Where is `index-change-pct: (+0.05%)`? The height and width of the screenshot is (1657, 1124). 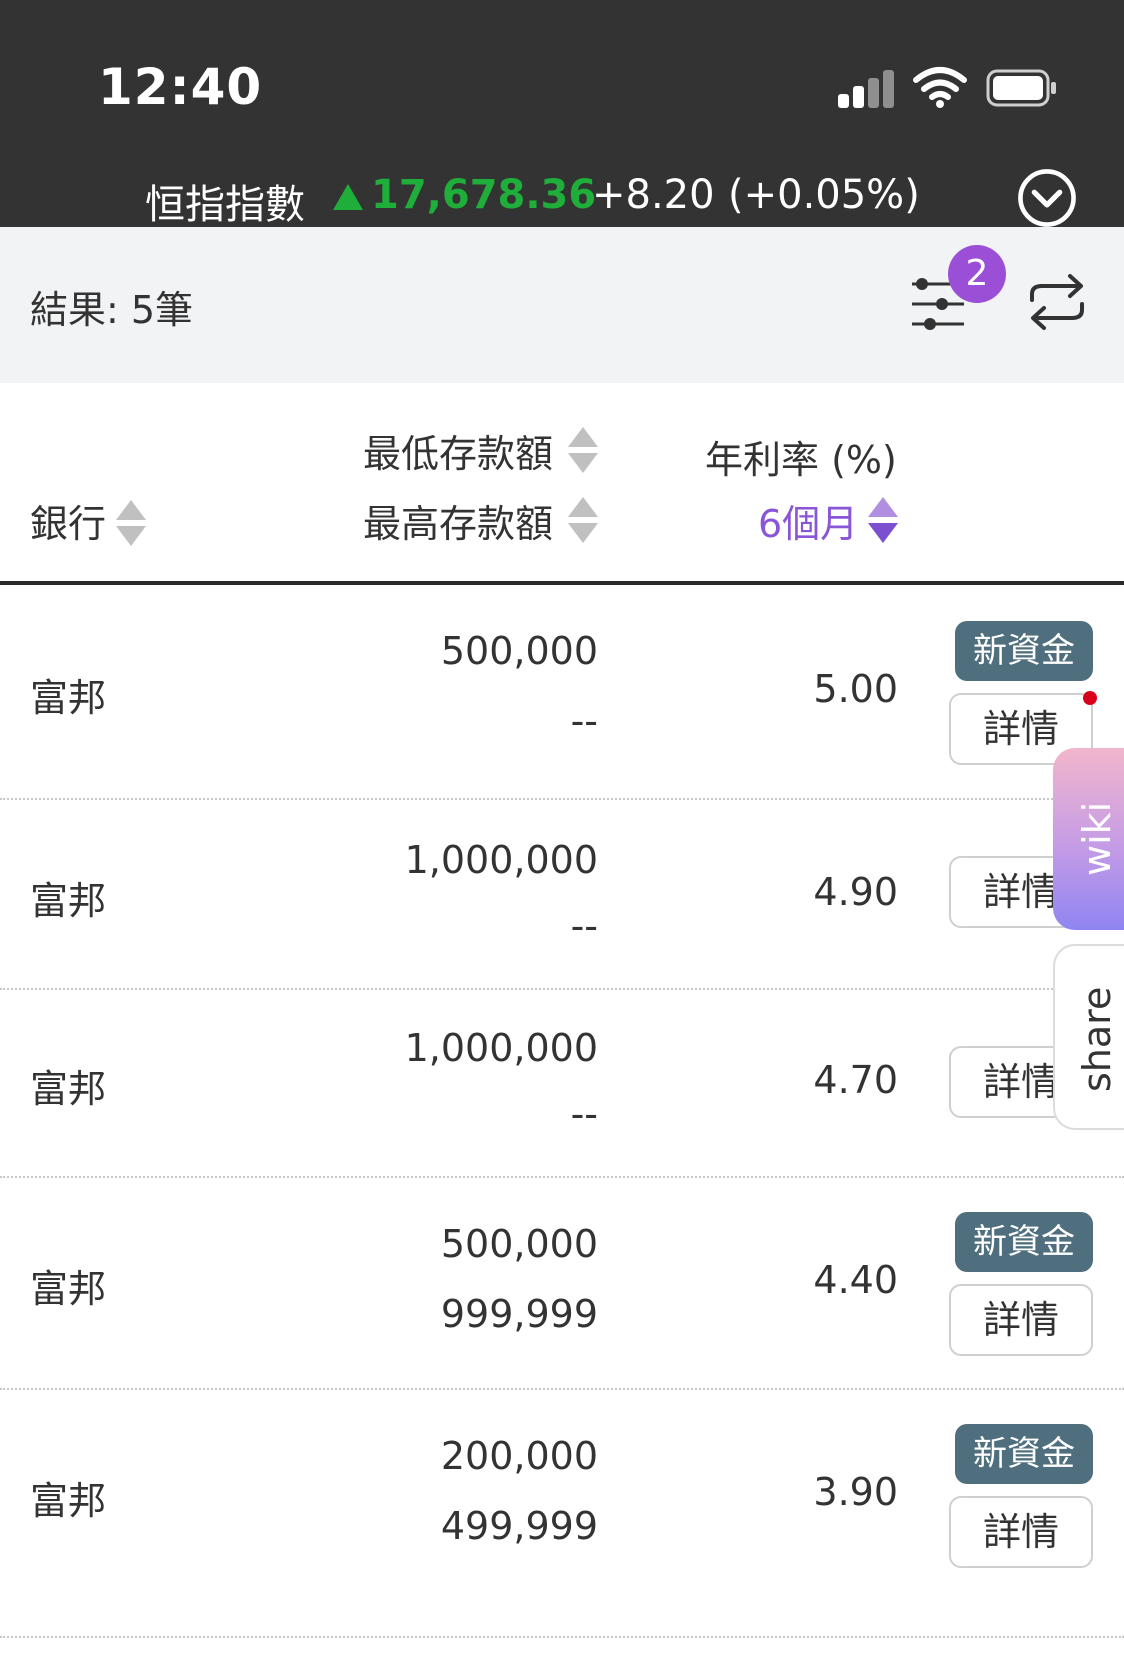
index-change-pct: (+0.05%) is located at coordinates (824, 195).